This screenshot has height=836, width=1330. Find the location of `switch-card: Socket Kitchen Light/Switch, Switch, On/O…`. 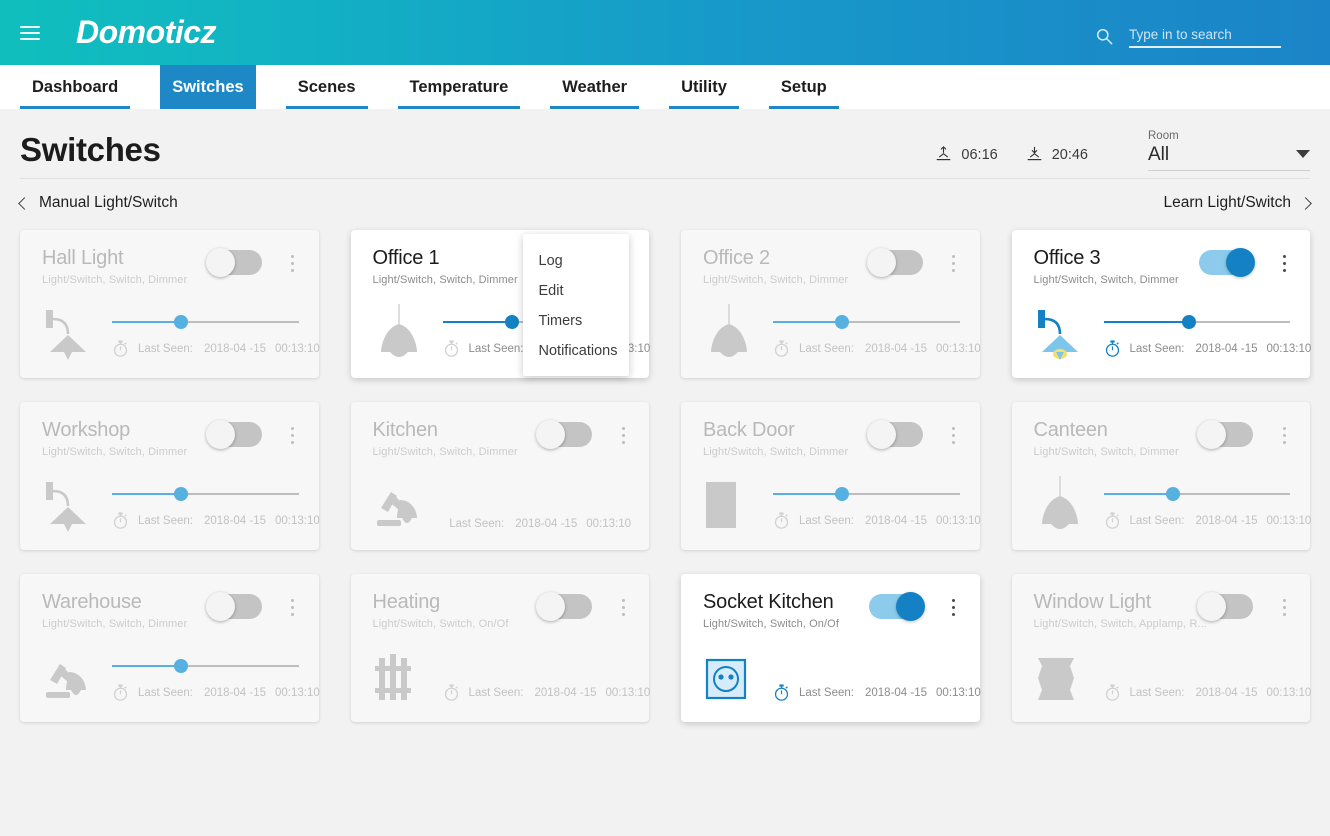

switch-card: Socket Kitchen Light/Switch, Switch, On/O… is located at coordinates (831, 648).